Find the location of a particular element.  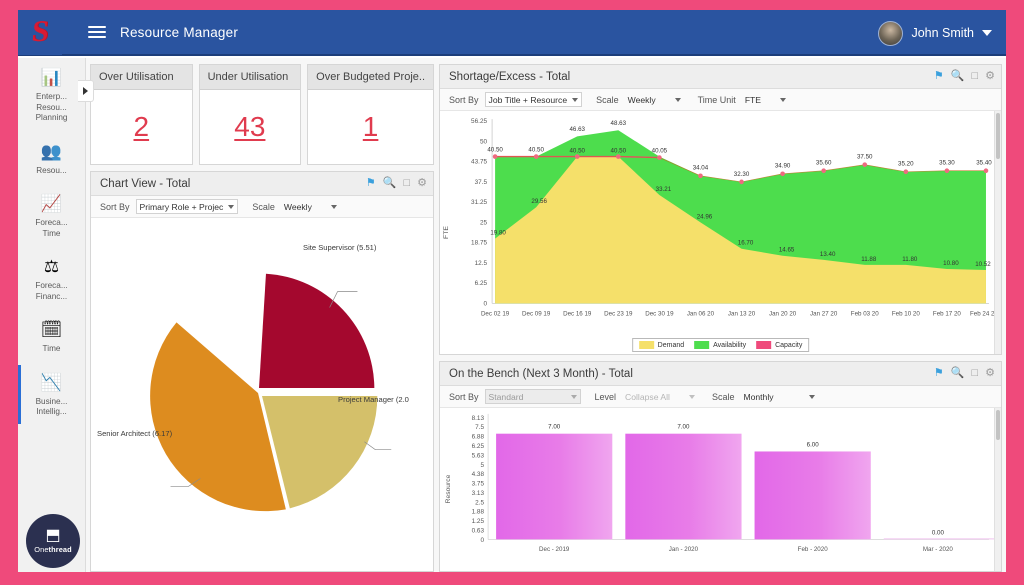

svg-text: 37.50 is located at coordinates (865, 157).